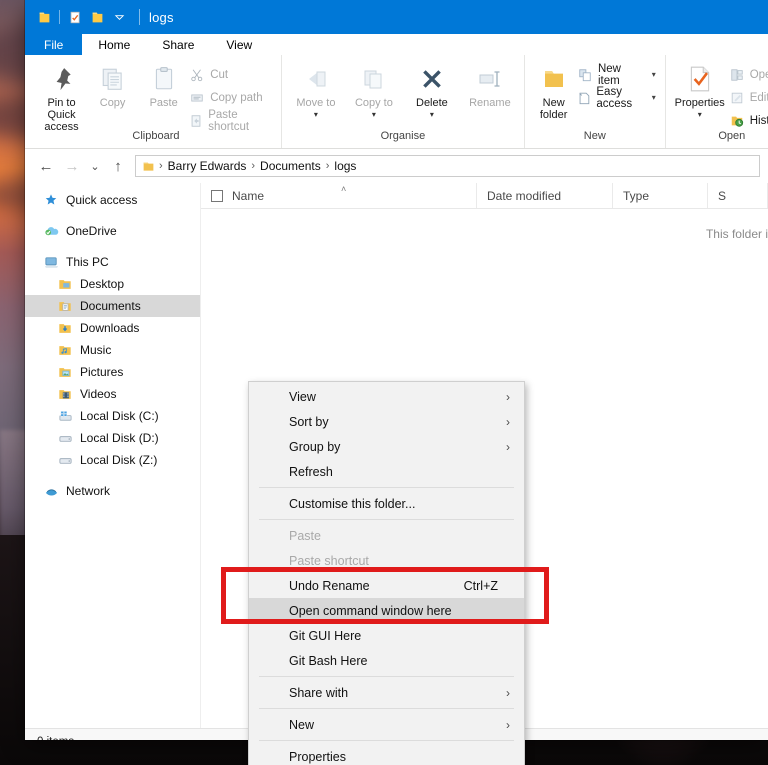 The width and height of the screenshot is (768, 765). What do you see at coordinates (290, 166) in the screenshot?
I see `breadcrumb-item-documents: Documents` at bounding box center [290, 166].